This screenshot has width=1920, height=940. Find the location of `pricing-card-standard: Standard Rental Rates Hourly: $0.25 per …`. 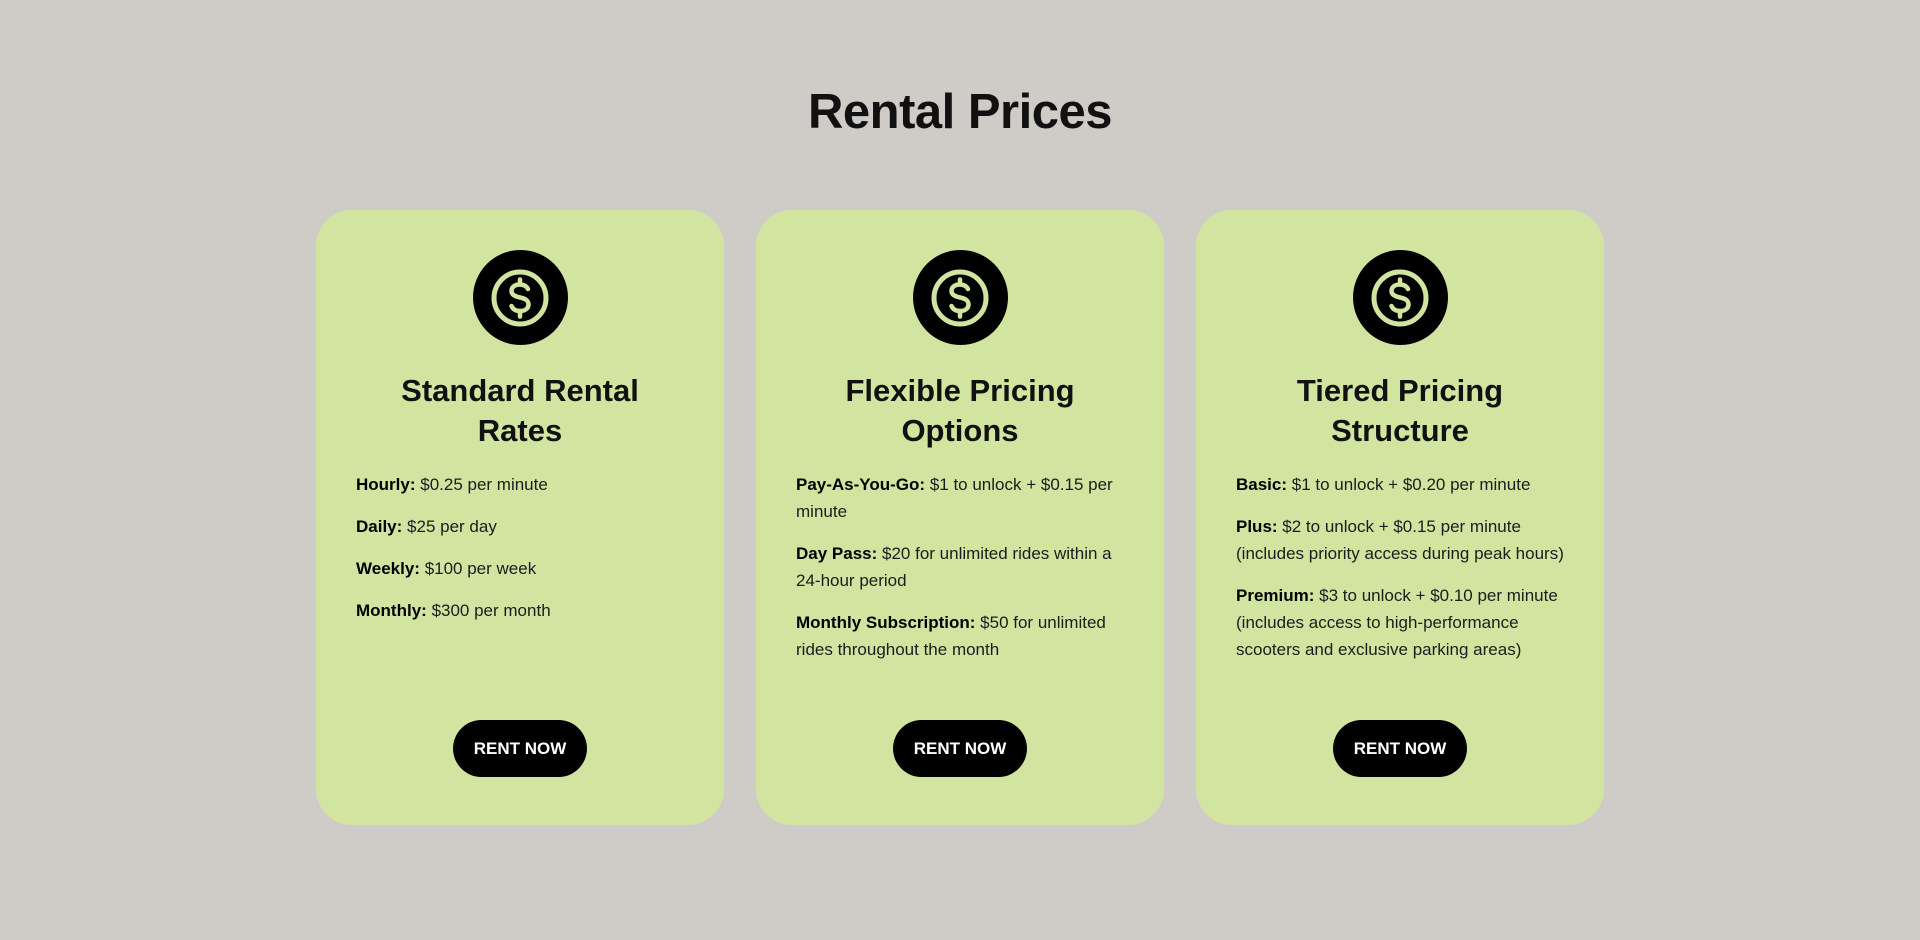

pricing-card-standard: Standard Rental Rates Hourly: $0.25 per … is located at coordinates (520, 517).